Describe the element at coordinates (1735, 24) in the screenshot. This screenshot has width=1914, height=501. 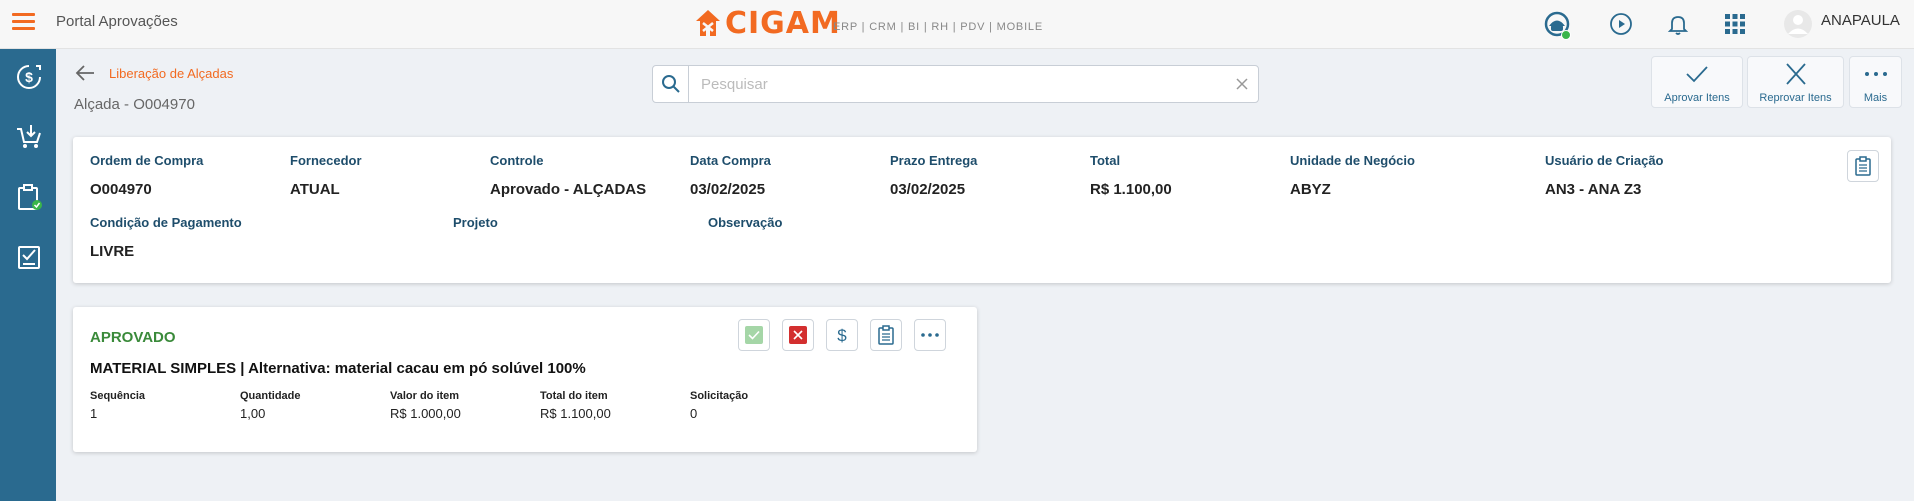
I see `apps-grid-icon` at that location.